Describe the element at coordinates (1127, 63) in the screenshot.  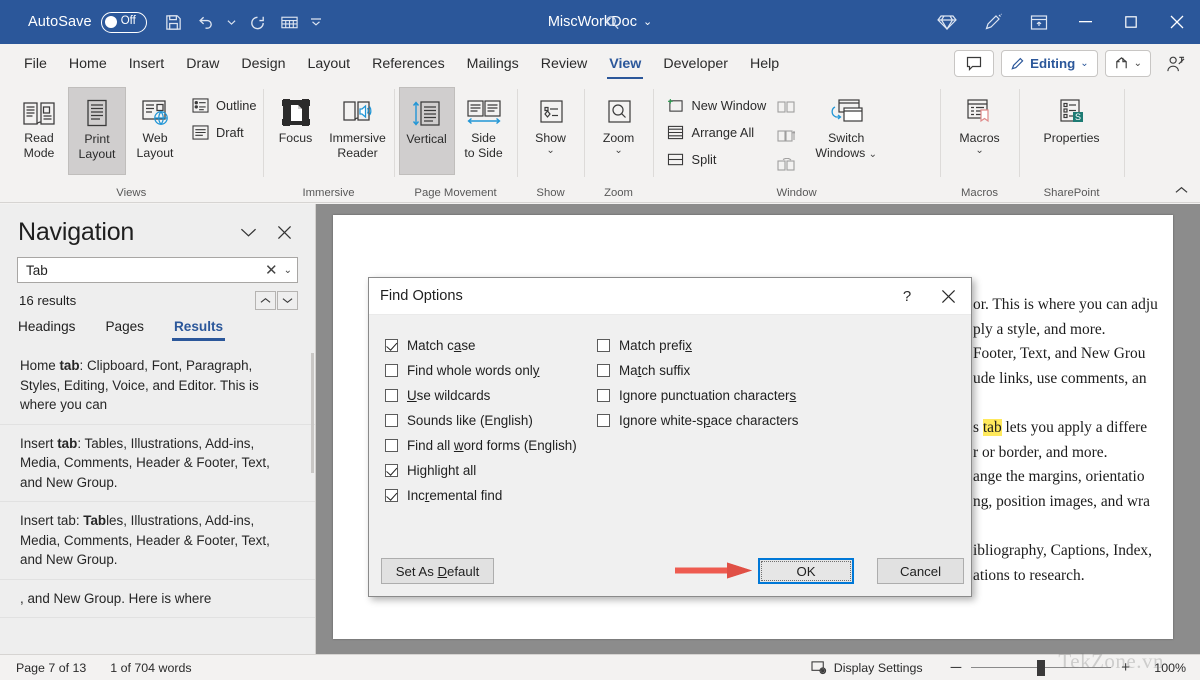
I see `share-button: ⌄` at that location.